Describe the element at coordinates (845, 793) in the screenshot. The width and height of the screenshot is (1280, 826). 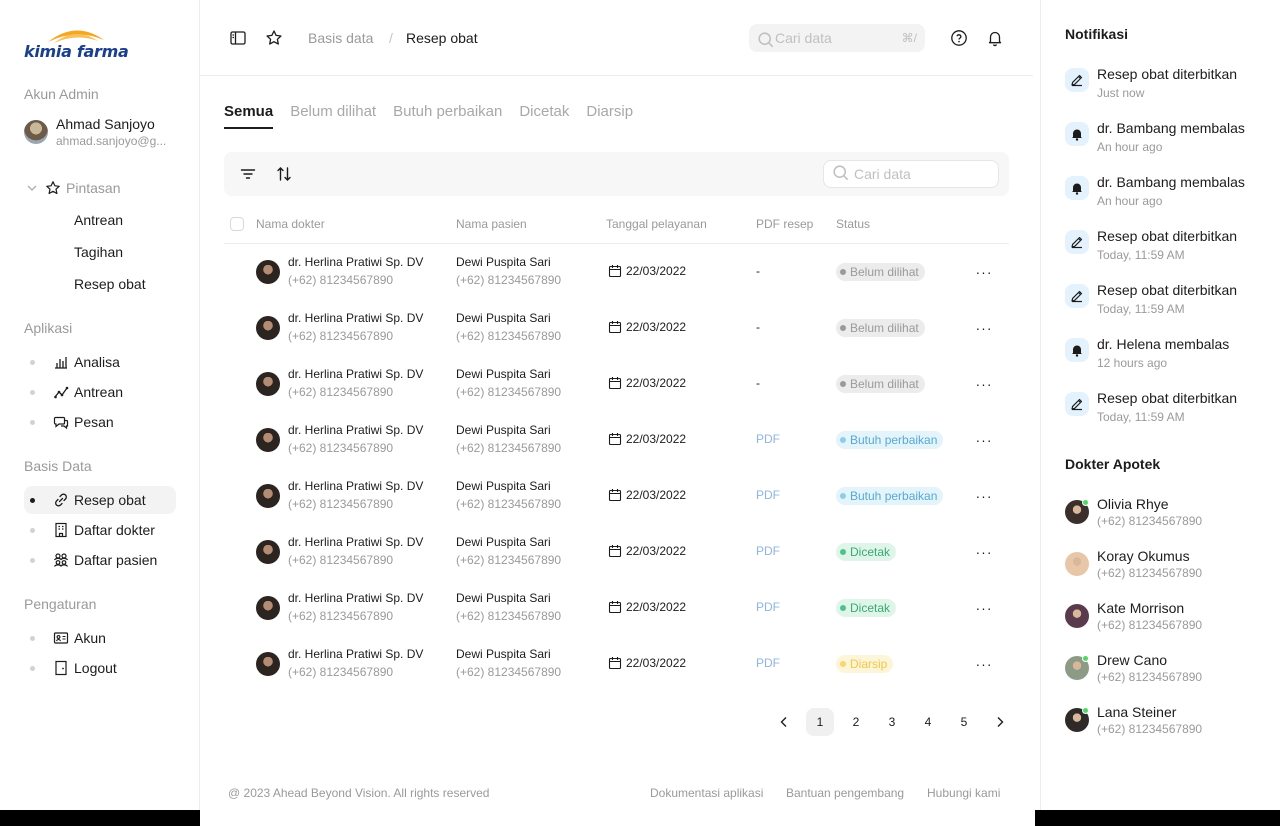
I see `footer-link-dev-help: Bantuan pengembang` at that location.